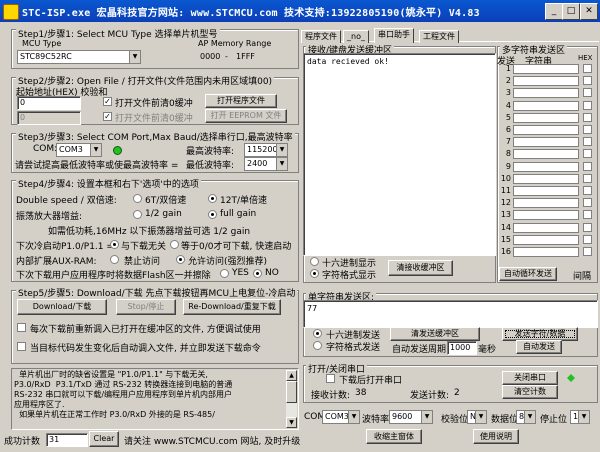 Image resolution: width=600 pixels, height=452 pixels. Describe the element at coordinates (504, 203) in the screenshot. I see `multistring-row-index: 12` at that location.